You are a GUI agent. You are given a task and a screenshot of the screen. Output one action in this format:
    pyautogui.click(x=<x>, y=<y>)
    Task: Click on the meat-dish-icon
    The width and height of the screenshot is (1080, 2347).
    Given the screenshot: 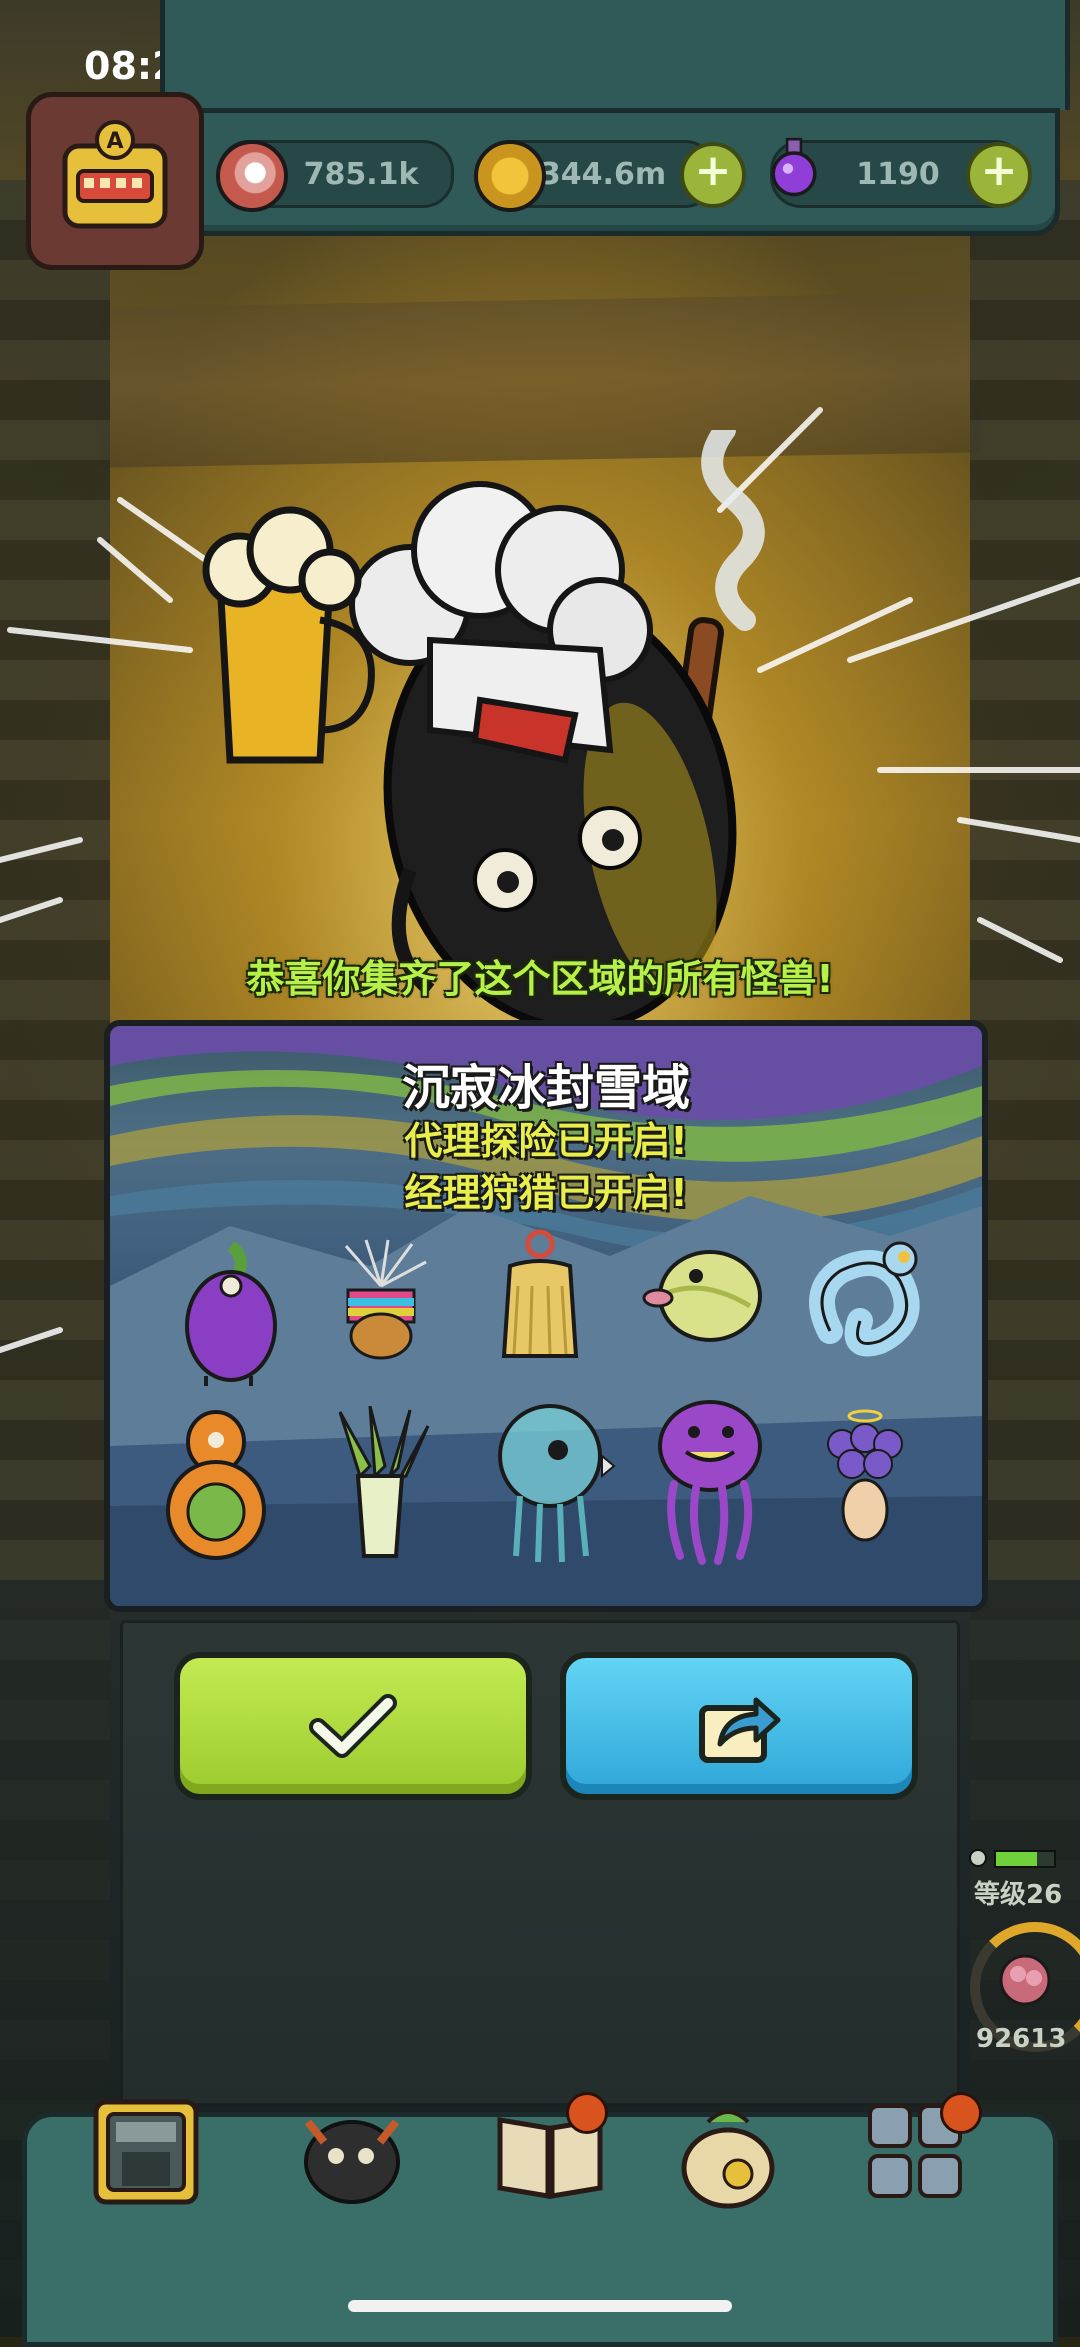 What is the action you would take?
    pyautogui.click(x=1025, y=1980)
    